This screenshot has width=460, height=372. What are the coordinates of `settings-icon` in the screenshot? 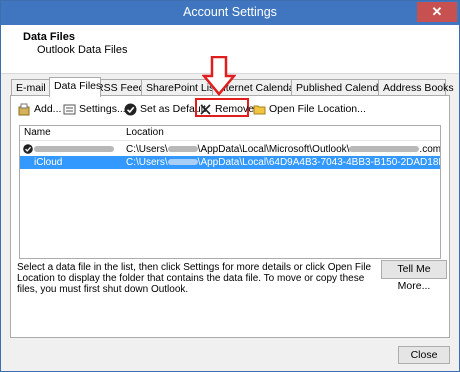 It's located at (69, 109).